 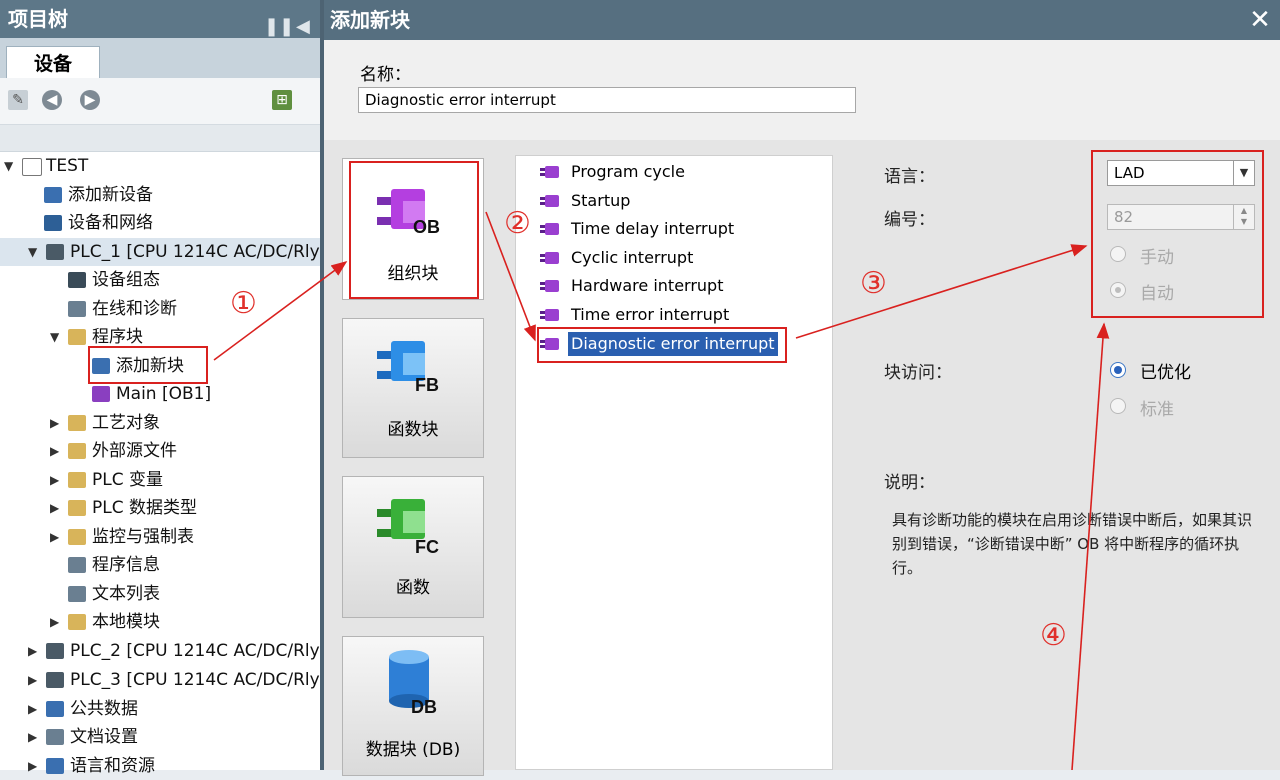 I want to click on annotation-4: ④, so click(x=1053, y=635).